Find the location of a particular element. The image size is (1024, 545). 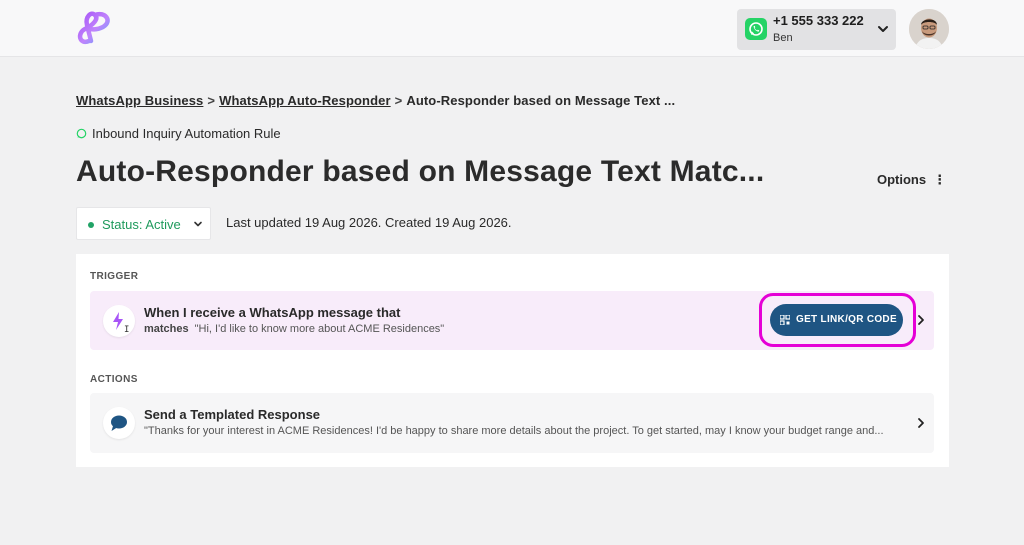

qr-code-icon is located at coordinates (785, 320).